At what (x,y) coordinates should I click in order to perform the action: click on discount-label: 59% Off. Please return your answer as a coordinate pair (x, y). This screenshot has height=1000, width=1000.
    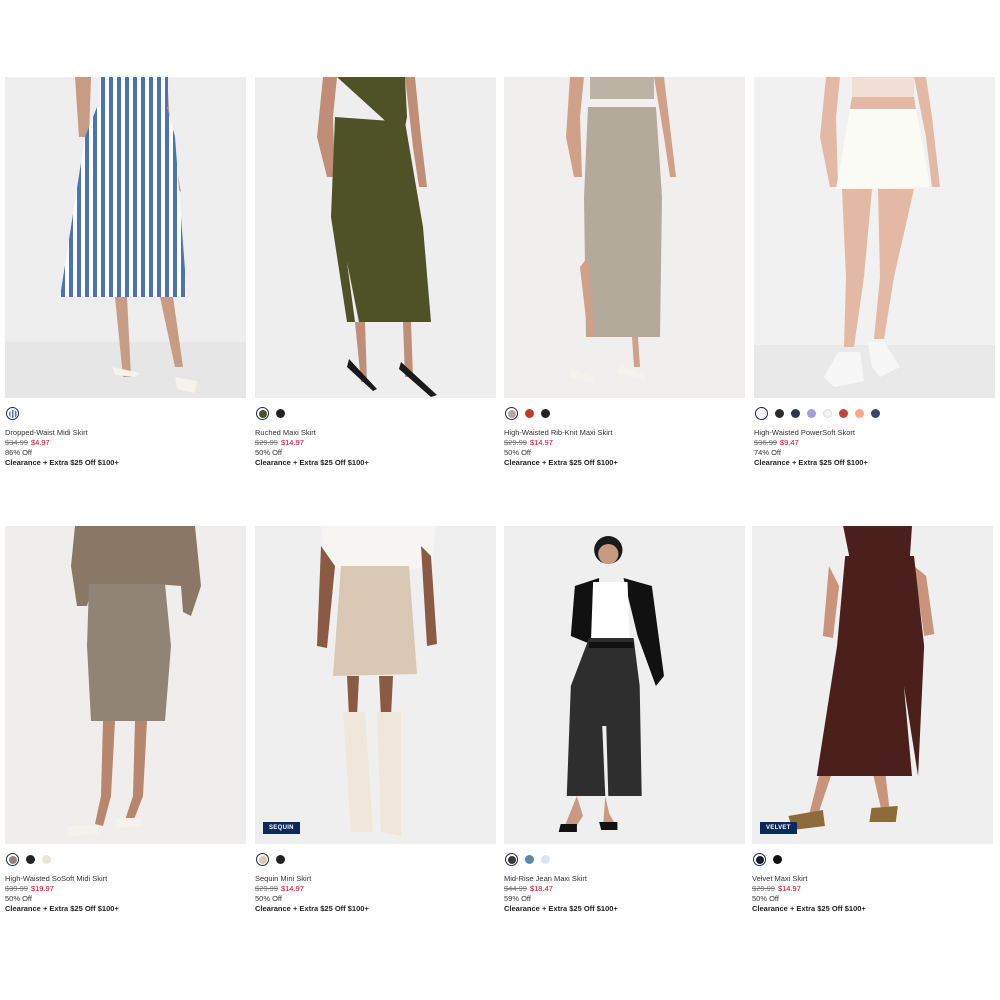
    Looking at the image, I should click on (517, 898).